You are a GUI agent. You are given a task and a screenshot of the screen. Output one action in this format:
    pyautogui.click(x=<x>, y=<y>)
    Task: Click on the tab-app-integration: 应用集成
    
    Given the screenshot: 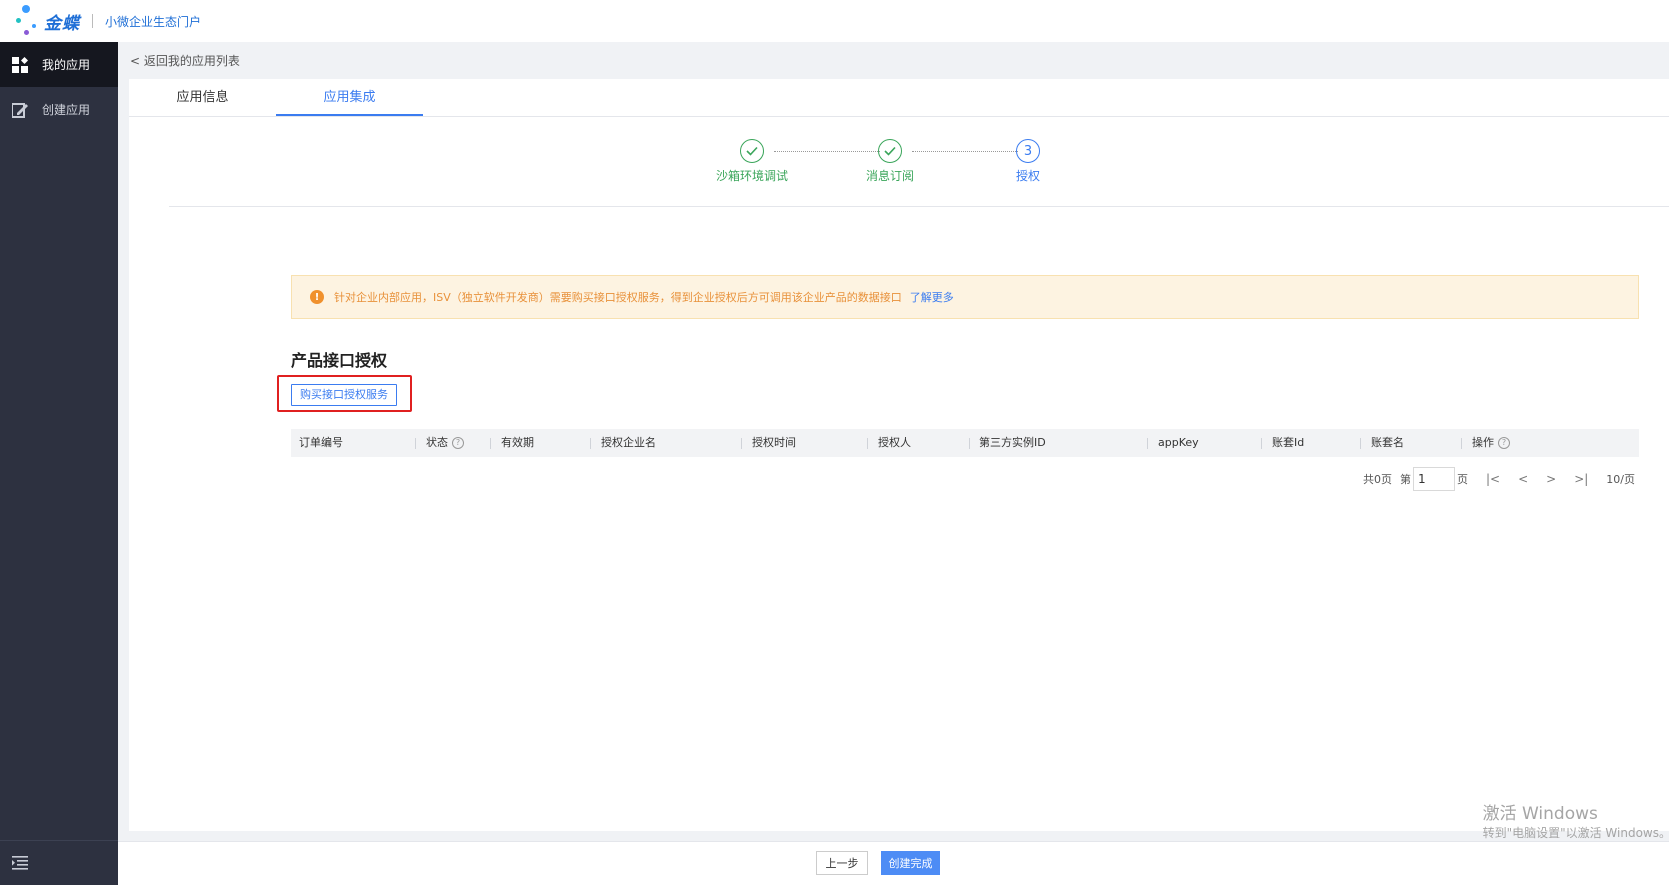 What is the action you would take?
    pyautogui.click(x=349, y=97)
    